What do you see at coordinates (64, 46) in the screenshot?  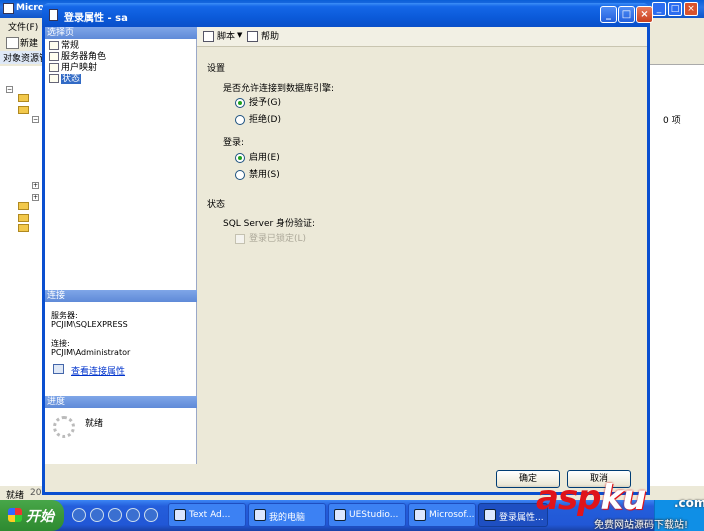 I see `page-item-general: 常规` at bounding box center [64, 46].